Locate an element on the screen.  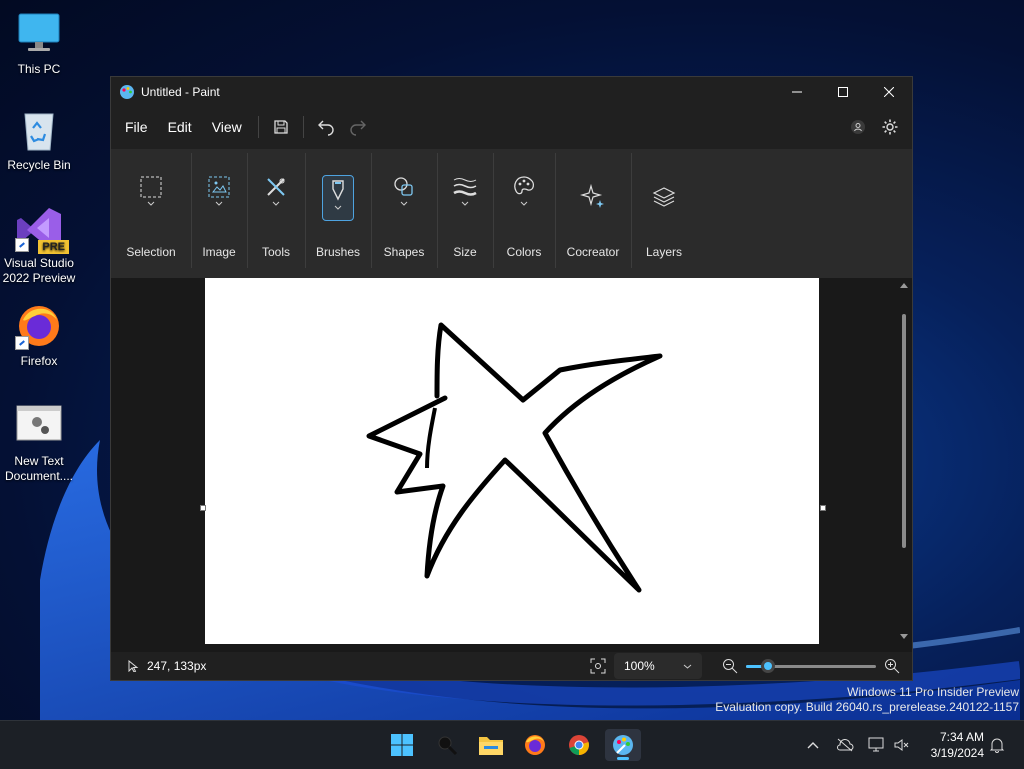
visual-studio-icon: PRE is located at coordinates (42, 229).